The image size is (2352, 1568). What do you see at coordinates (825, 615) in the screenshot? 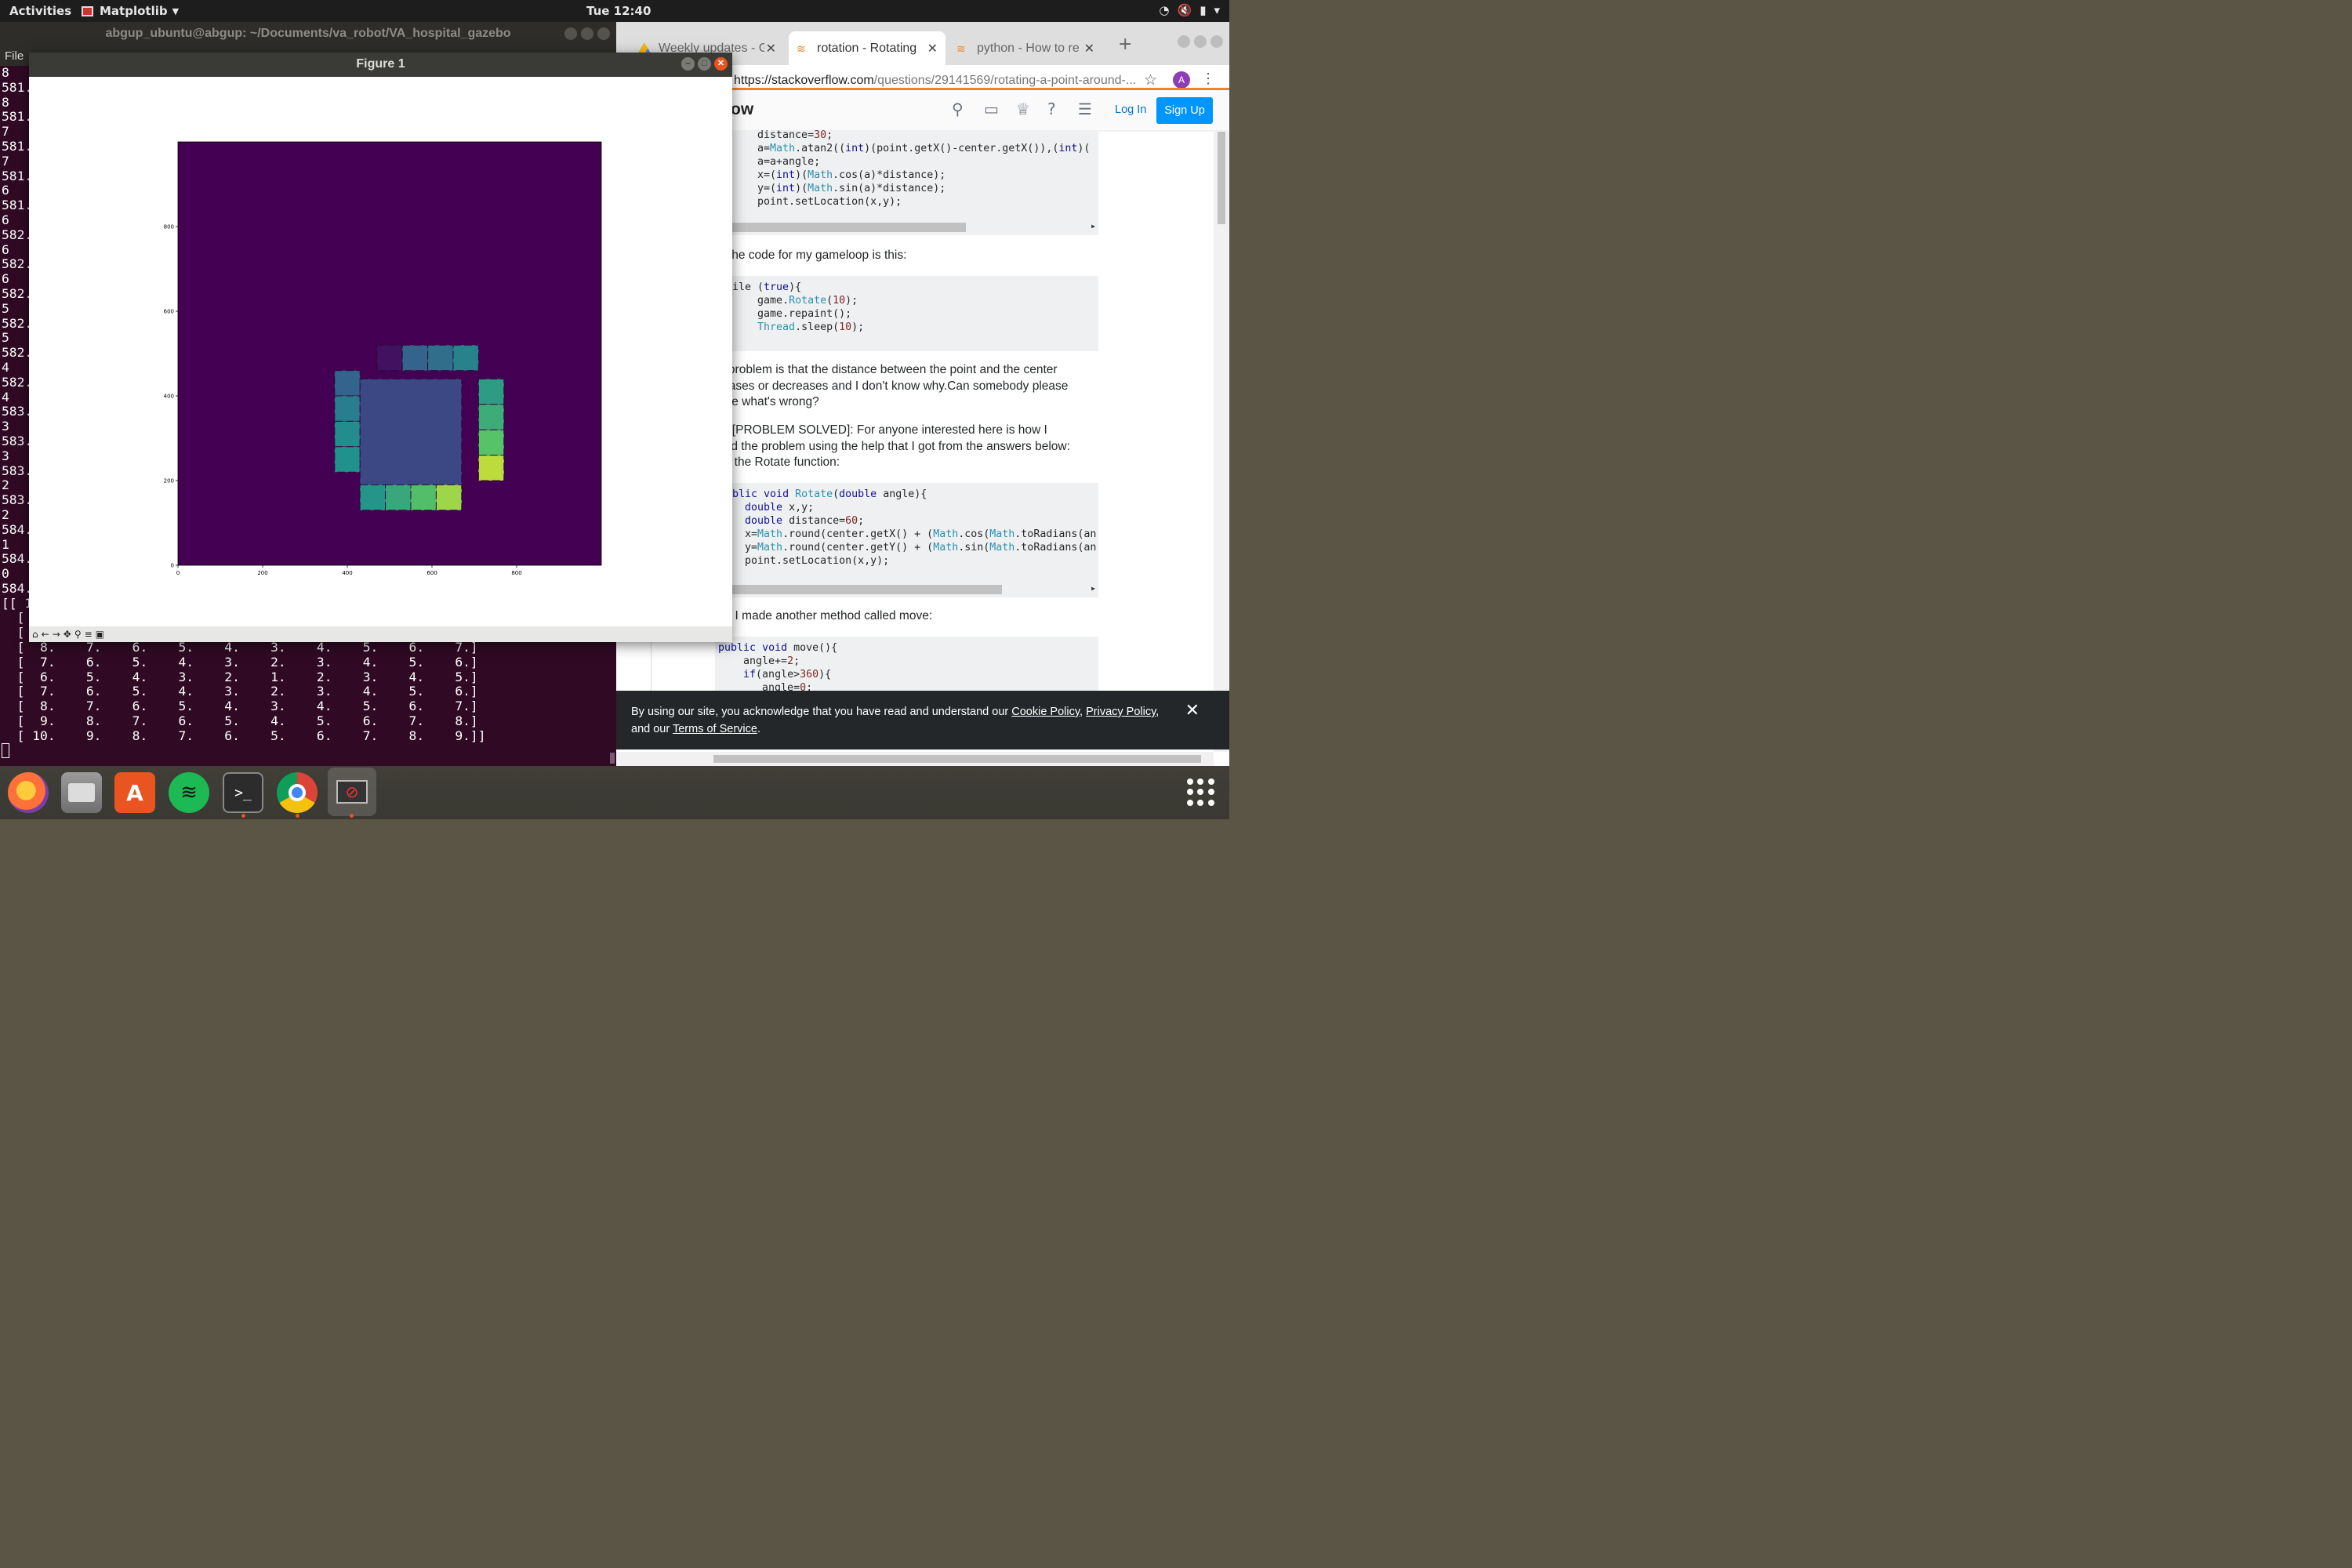
I see `post-paragraph: en I made another method called move:` at bounding box center [825, 615].